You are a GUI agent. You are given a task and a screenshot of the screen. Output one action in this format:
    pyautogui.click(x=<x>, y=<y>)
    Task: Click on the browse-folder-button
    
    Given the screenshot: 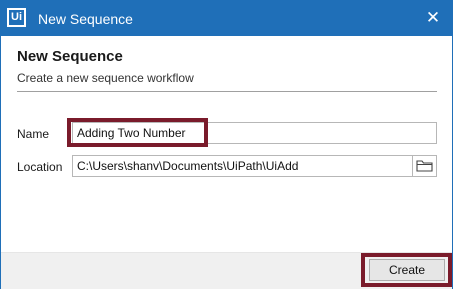 What is the action you would take?
    pyautogui.click(x=424, y=166)
    